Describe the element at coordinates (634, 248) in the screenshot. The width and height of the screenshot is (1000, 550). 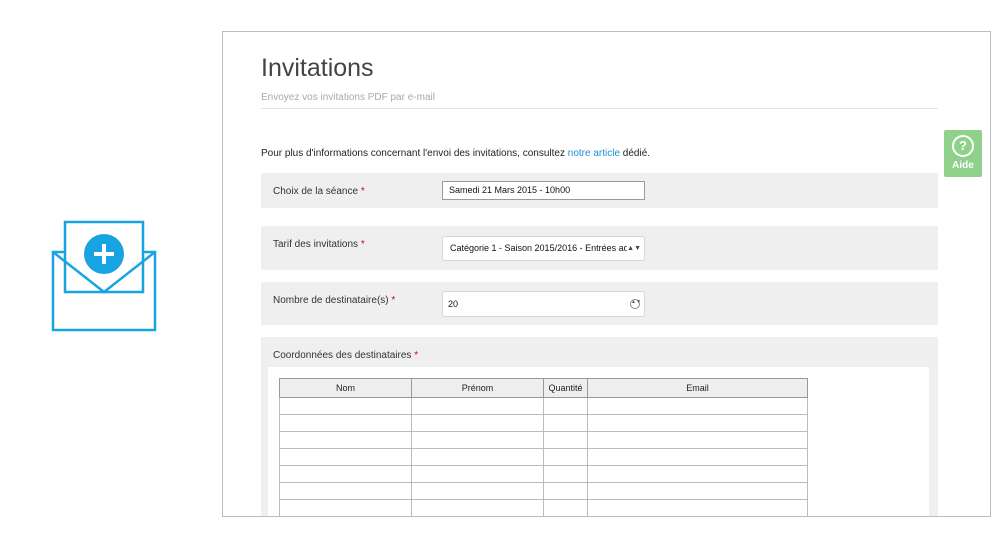
I see `updown-arrow-icon: ▲▼` at that location.